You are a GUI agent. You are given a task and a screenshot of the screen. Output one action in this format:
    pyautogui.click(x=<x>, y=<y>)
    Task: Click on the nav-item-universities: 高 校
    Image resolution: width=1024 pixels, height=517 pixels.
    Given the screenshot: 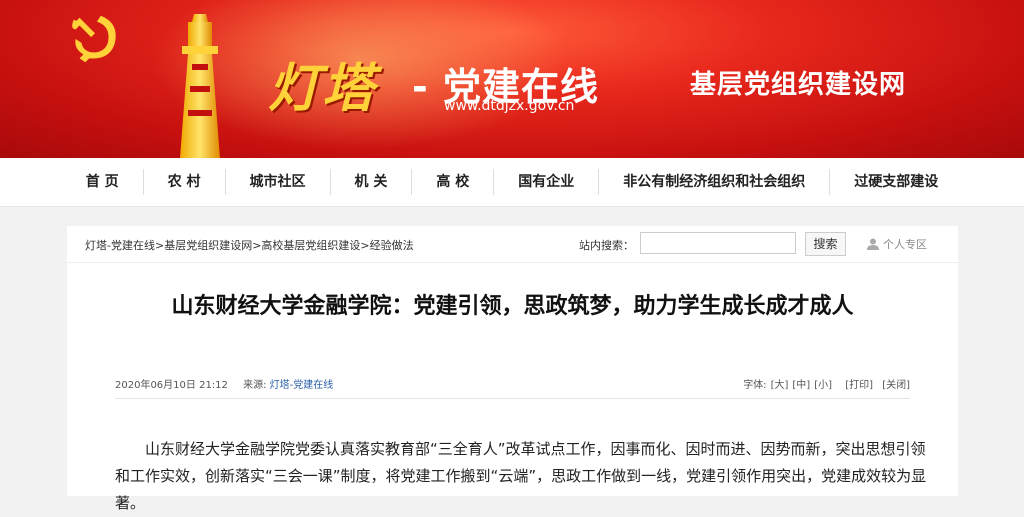 What is the action you would take?
    pyautogui.click(x=452, y=182)
    